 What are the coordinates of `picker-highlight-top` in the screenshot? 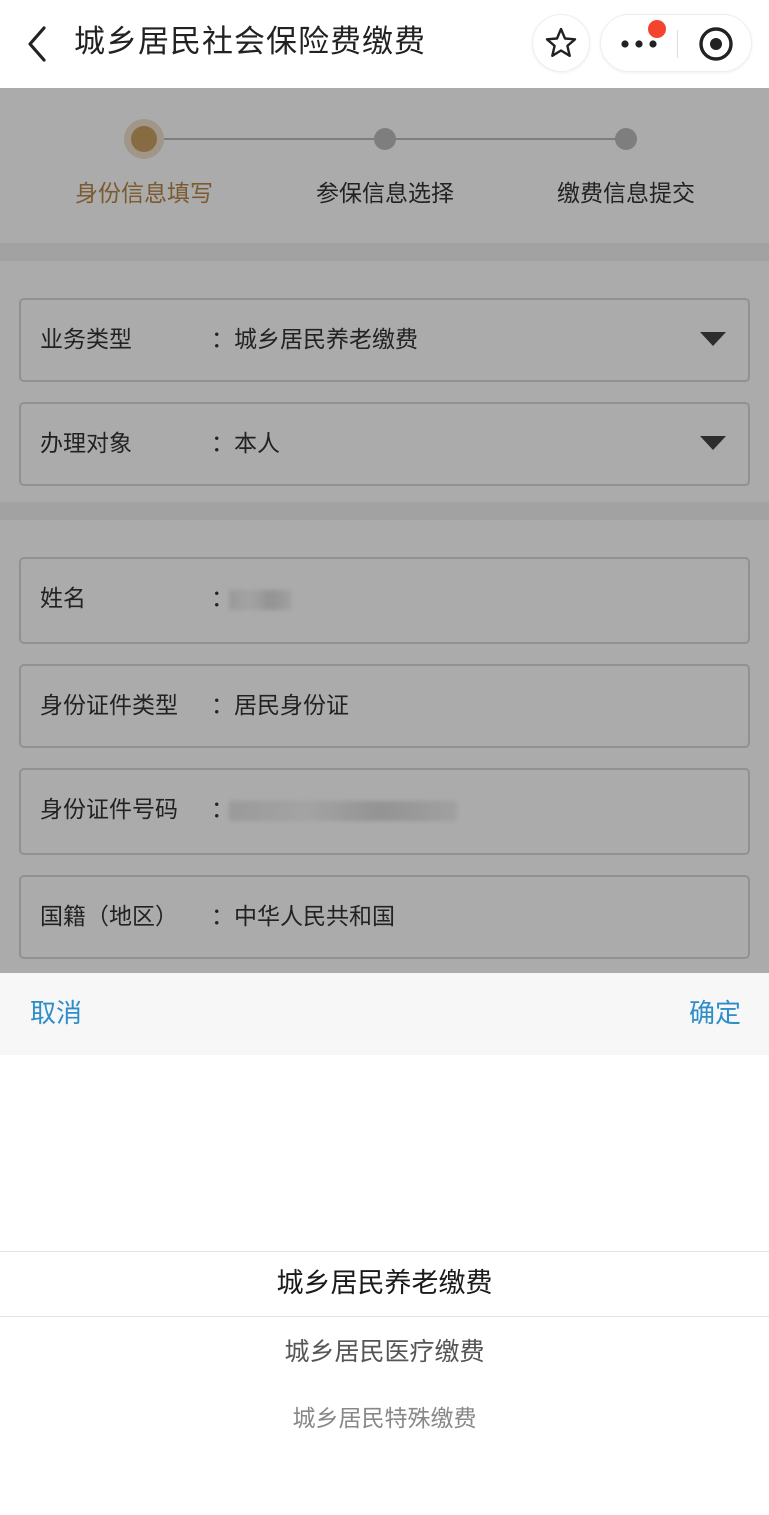 It's located at (384, 1251).